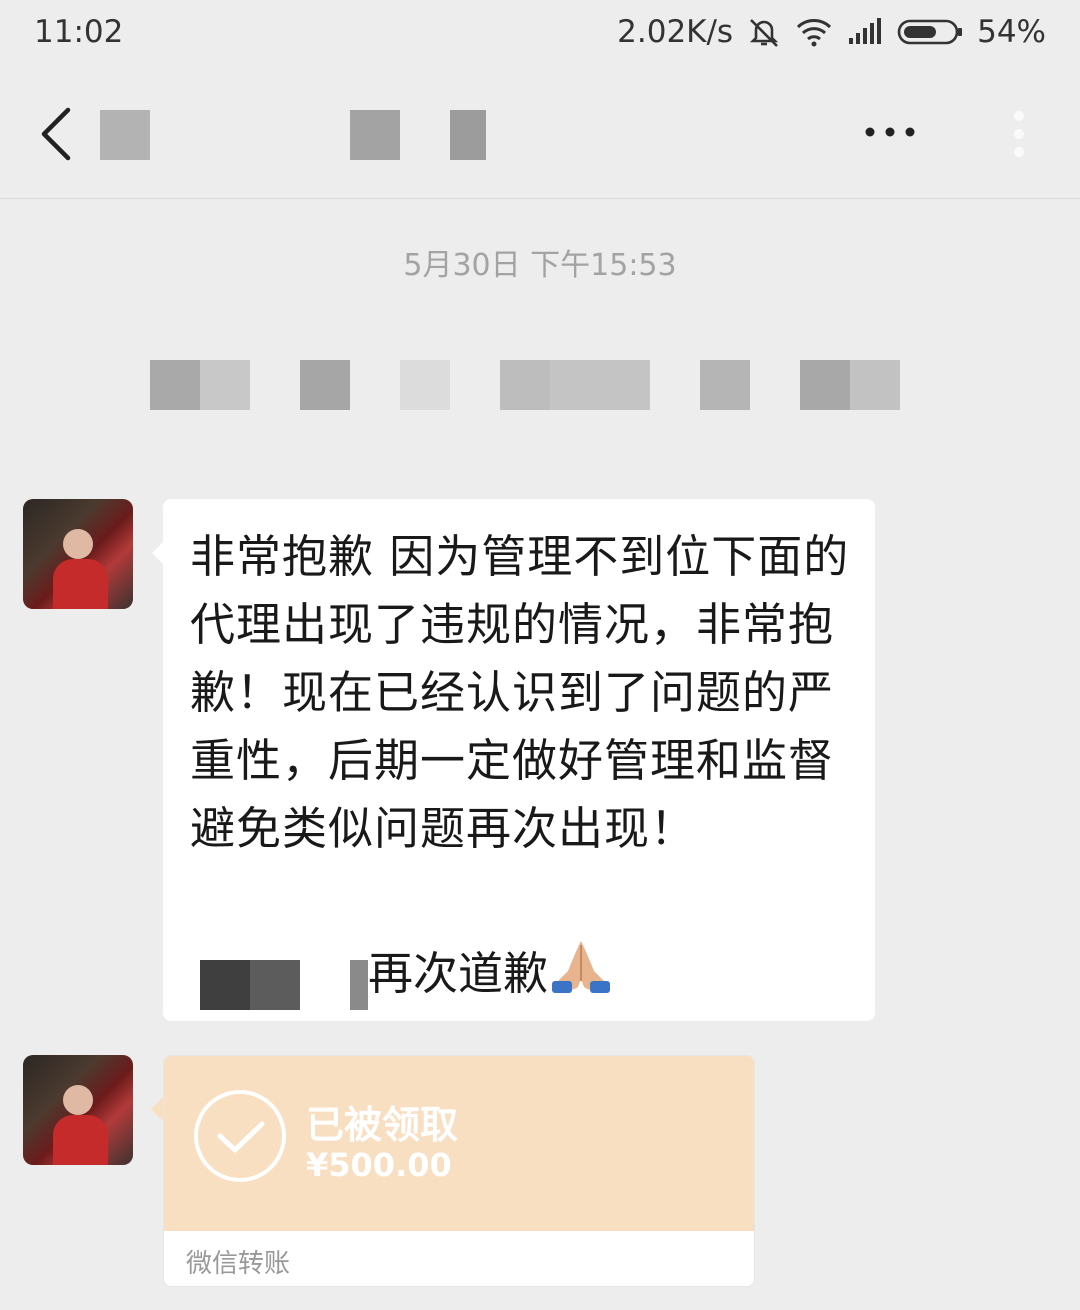 The height and width of the screenshot is (1310, 1080). Describe the element at coordinates (865, 32) in the screenshot. I see `signal-icon` at that location.